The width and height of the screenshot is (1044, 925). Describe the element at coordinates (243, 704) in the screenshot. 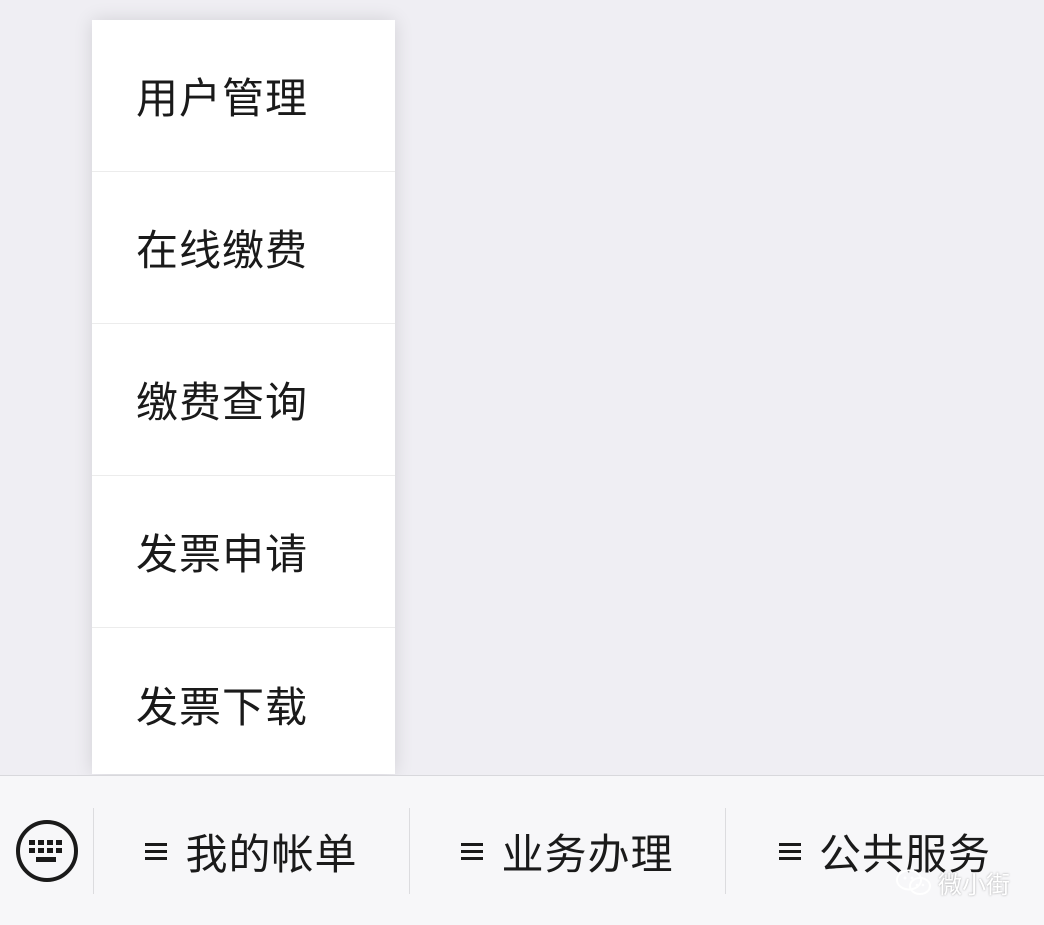

I see `menu-item-invoice-download: 发票下载` at that location.